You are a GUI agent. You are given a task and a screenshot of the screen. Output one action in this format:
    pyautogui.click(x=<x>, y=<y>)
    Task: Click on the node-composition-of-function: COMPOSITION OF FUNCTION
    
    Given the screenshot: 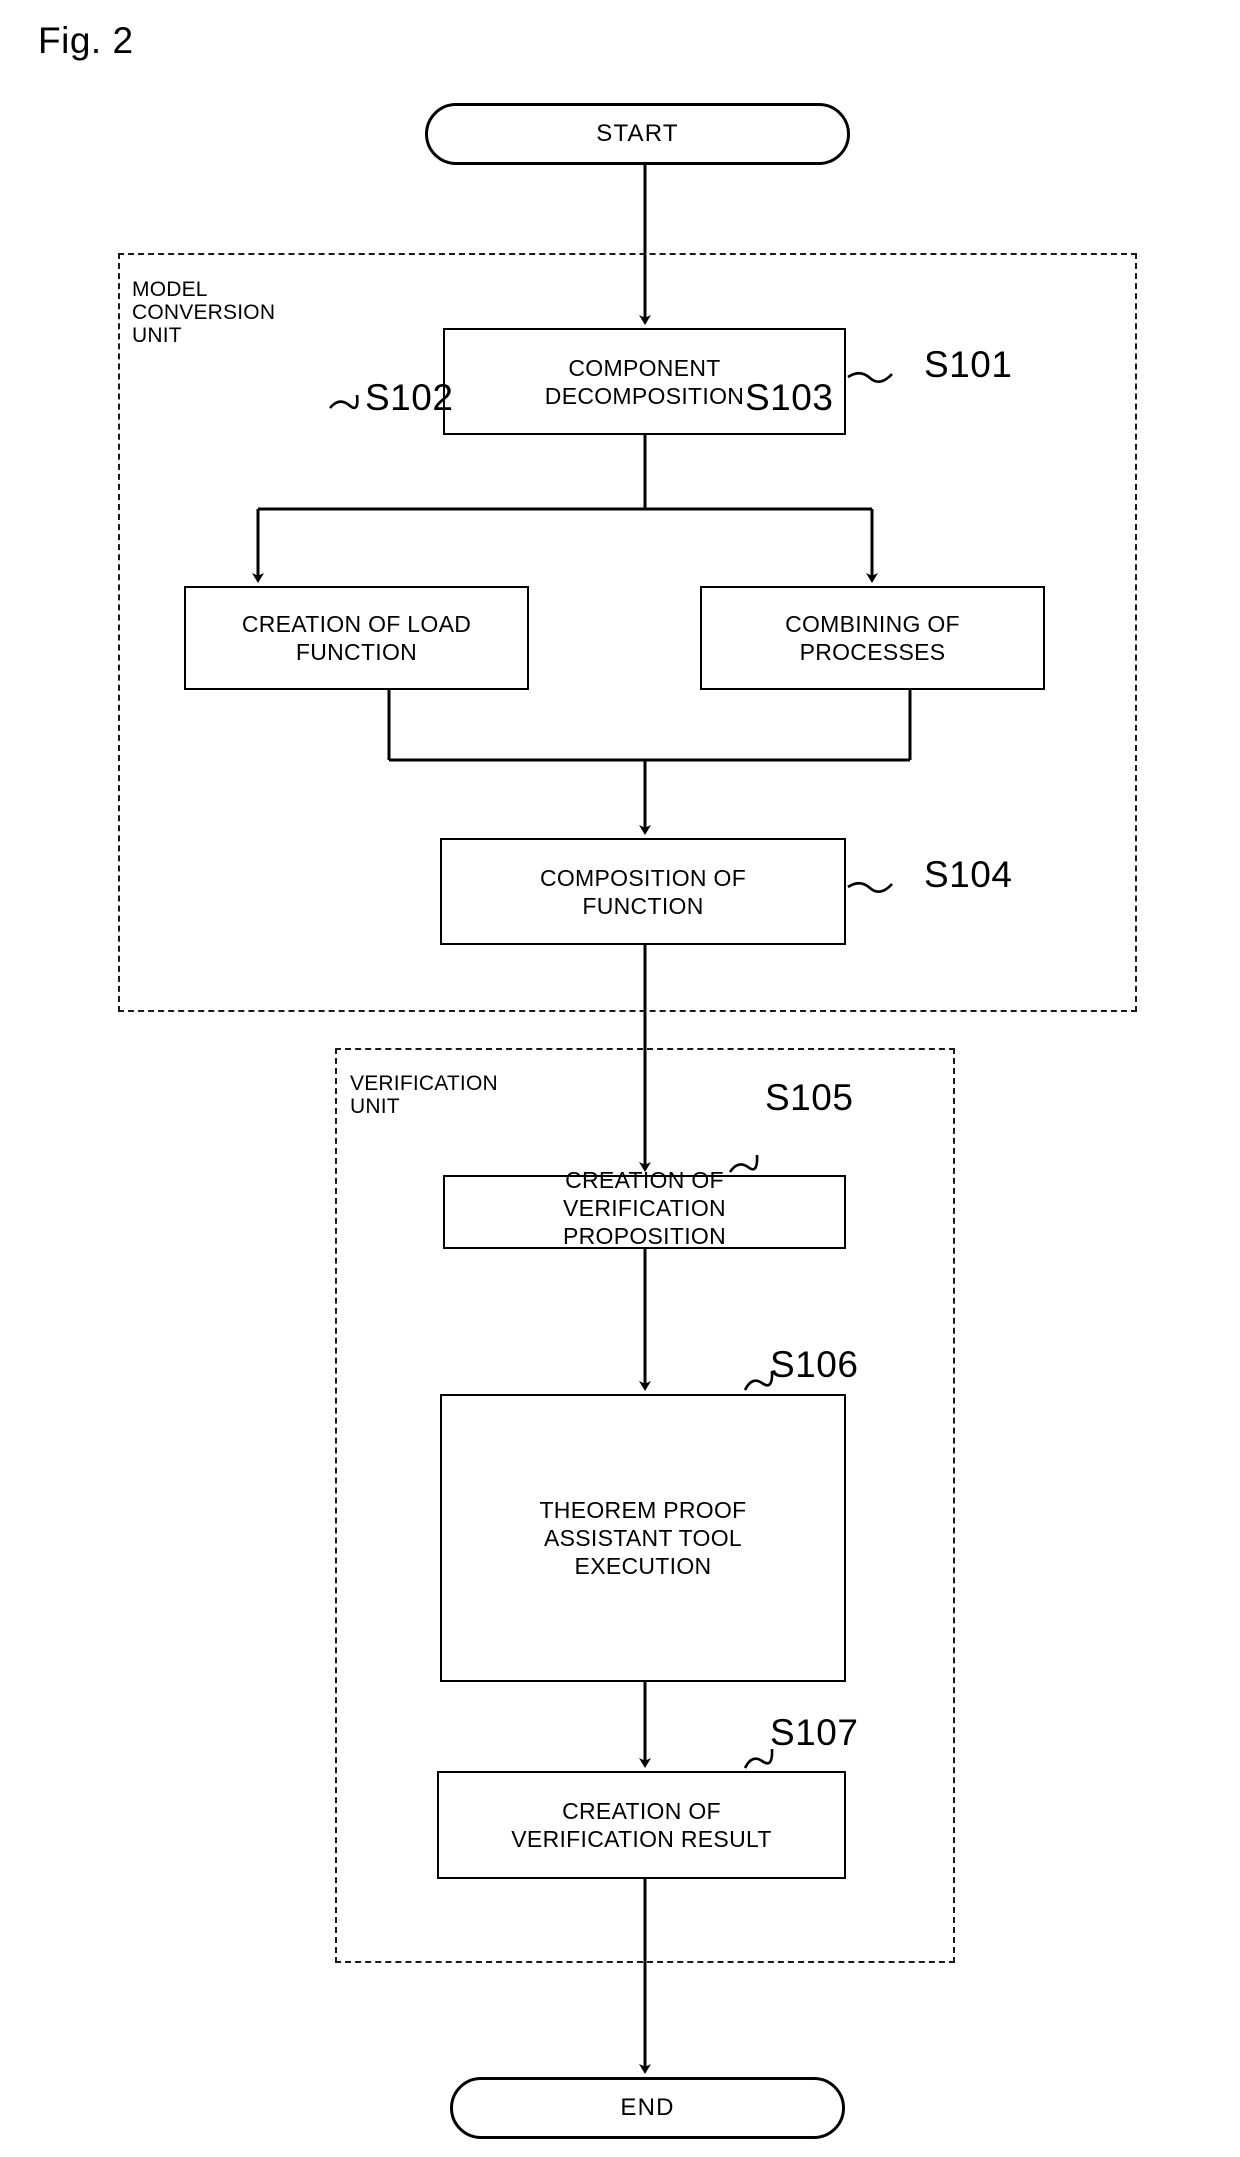 What is the action you would take?
    pyautogui.click(x=643, y=891)
    